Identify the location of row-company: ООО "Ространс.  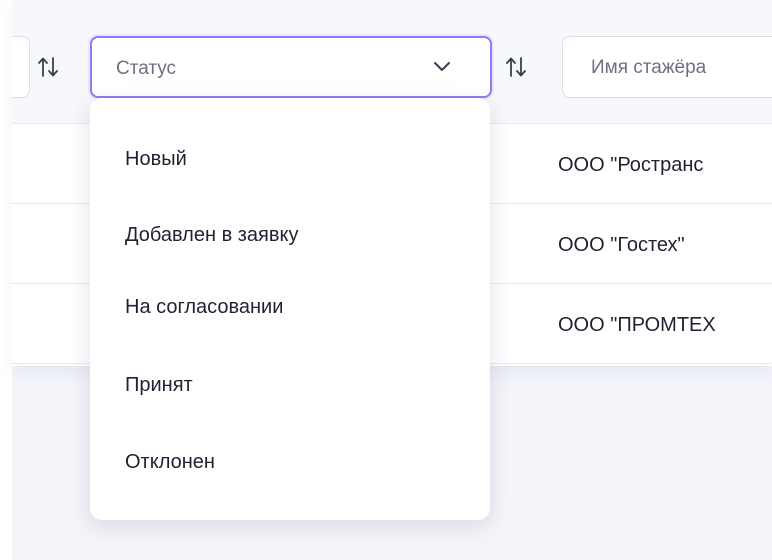
(631, 165).